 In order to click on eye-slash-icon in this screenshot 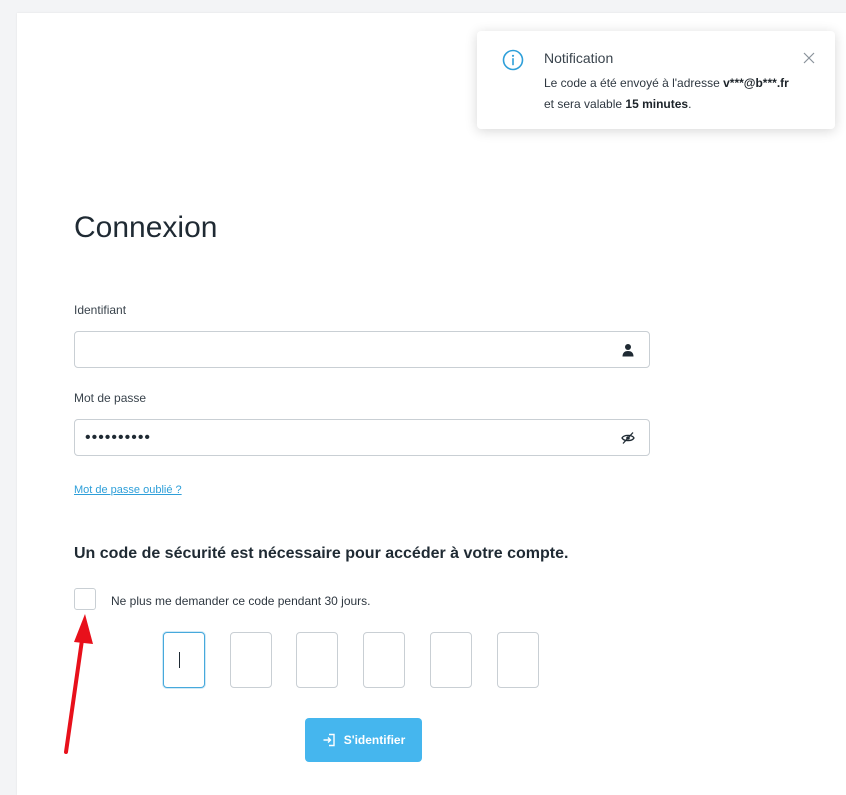, I will do `click(628, 438)`.